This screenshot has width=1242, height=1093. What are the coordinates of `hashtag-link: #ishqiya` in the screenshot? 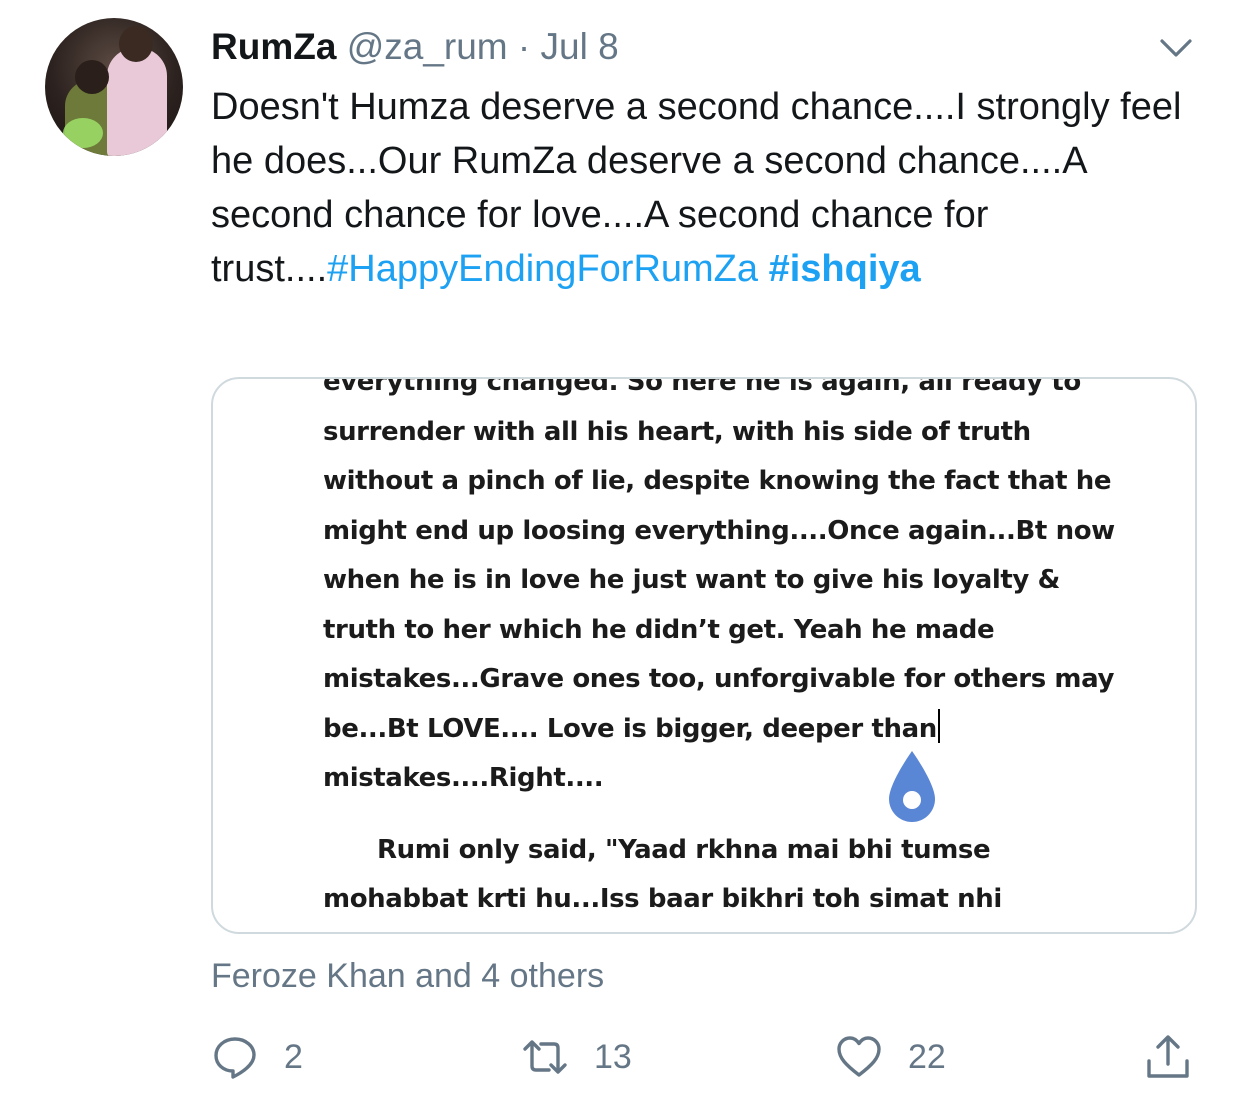 It's located at (845, 269).